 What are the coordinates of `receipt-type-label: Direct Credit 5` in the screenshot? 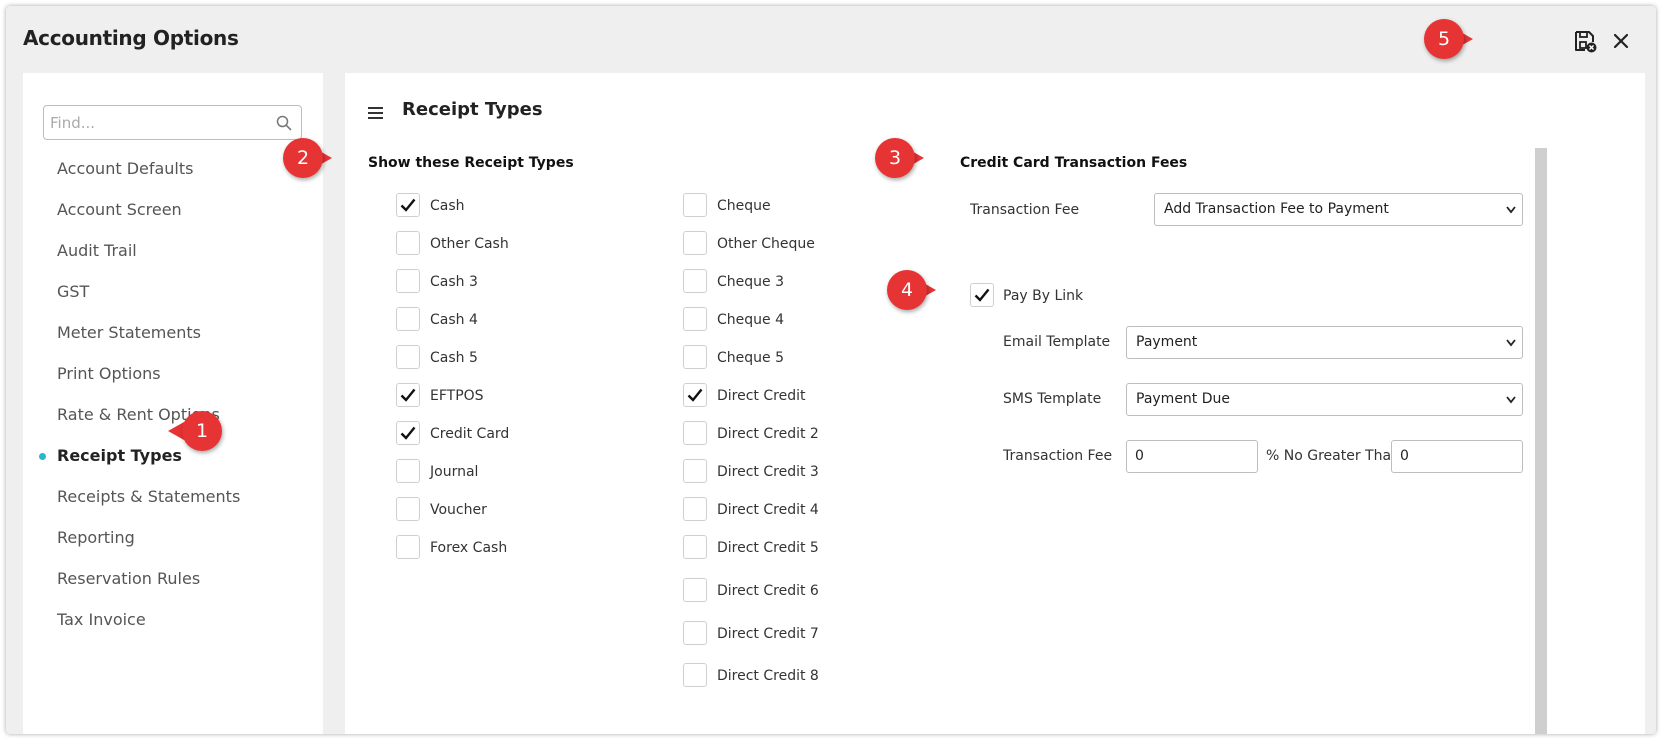 It's located at (768, 548).